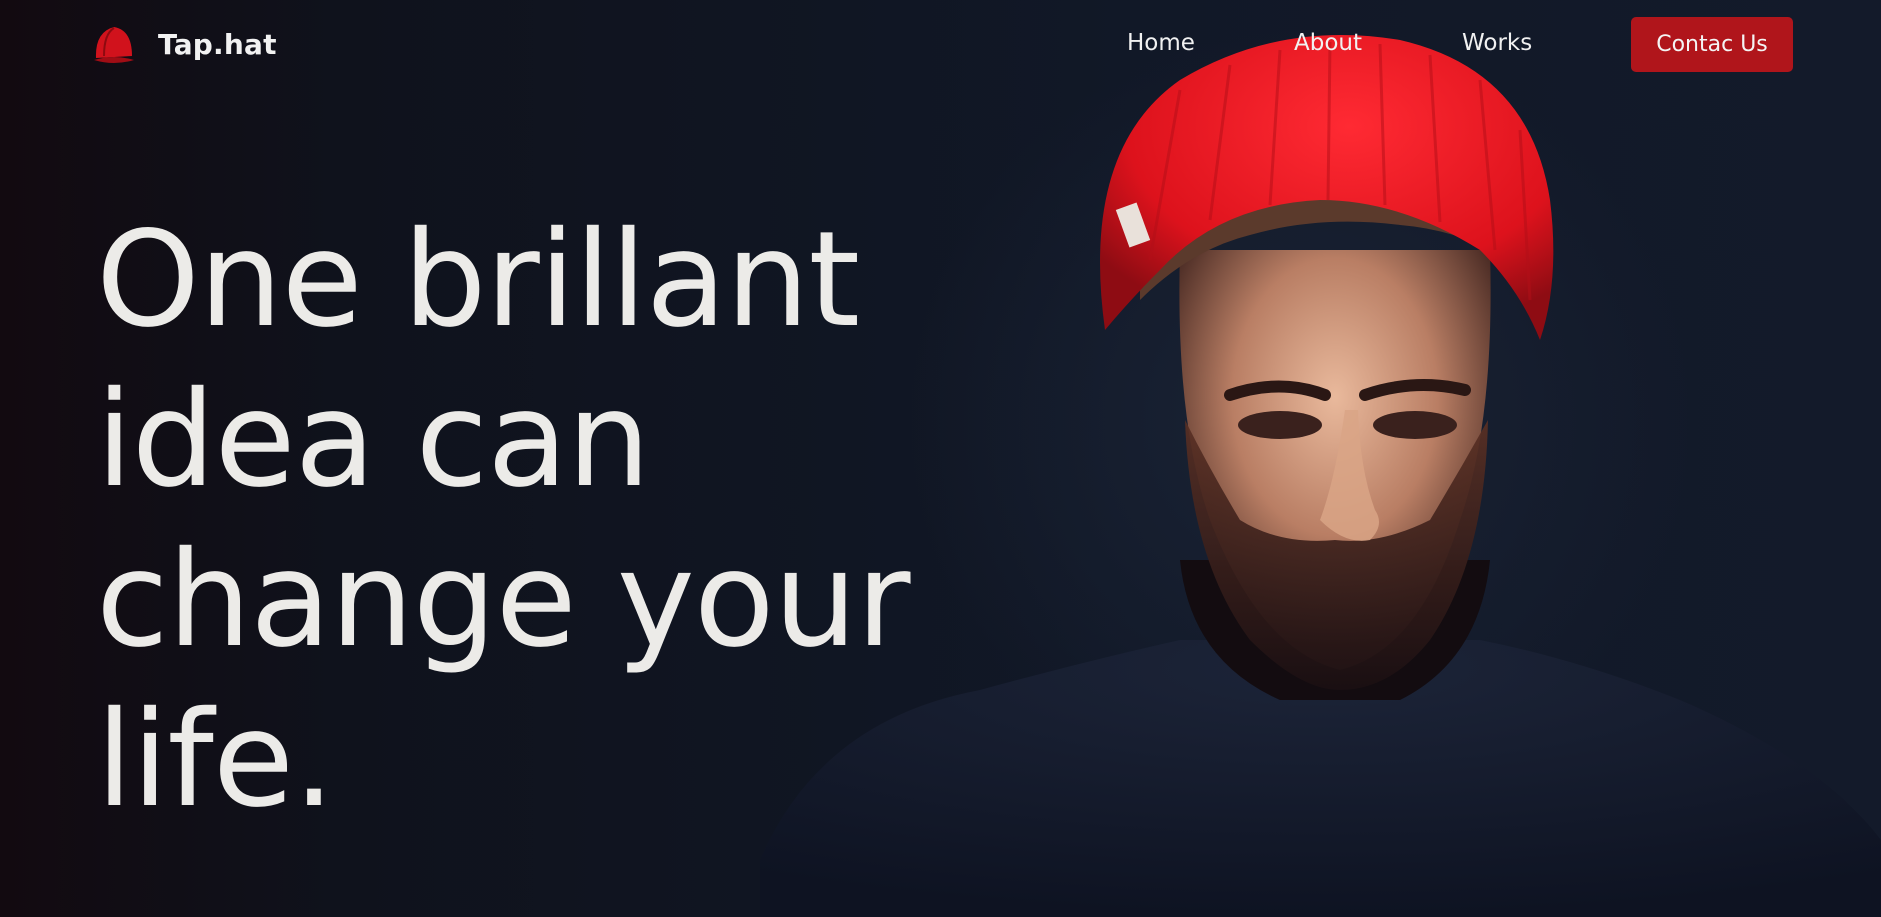  I want to click on headline-line: idea can, so click(373, 440).